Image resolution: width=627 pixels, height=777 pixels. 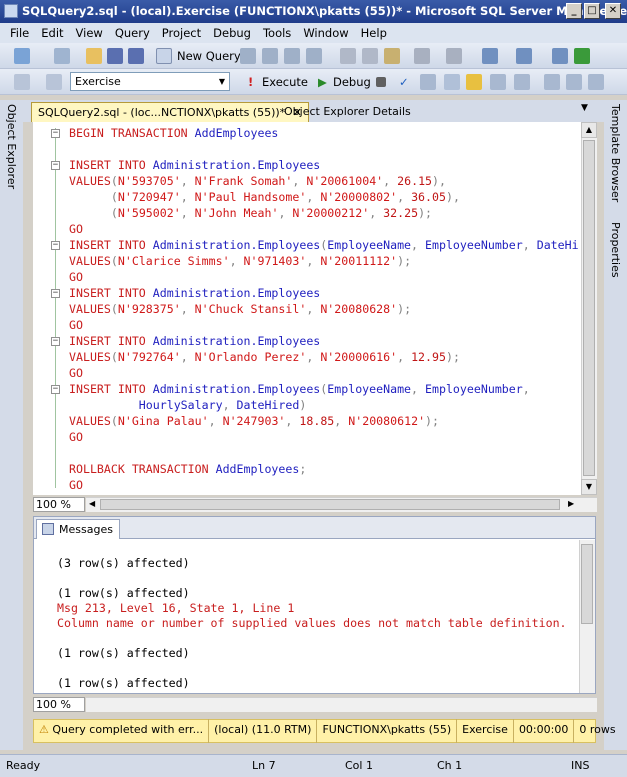 I want to click on editor-horizontal-scrollbar: ◀ ▶, so click(x=341, y=504).